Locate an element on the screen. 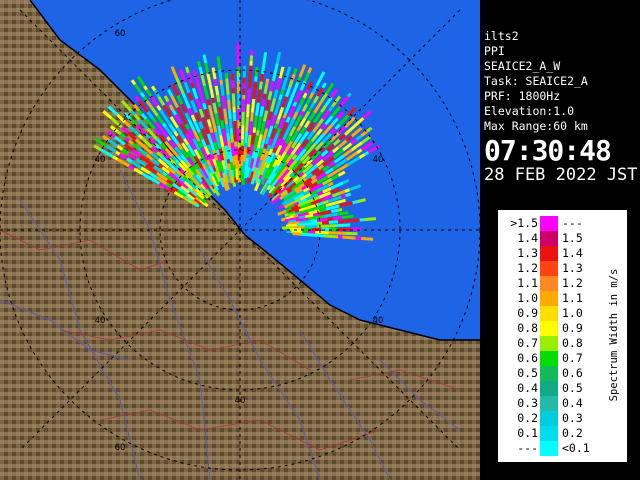 The width and height of the screenshot is (640, 480). legend-upper-value: 0.6 is located at coordinates (572, 373).